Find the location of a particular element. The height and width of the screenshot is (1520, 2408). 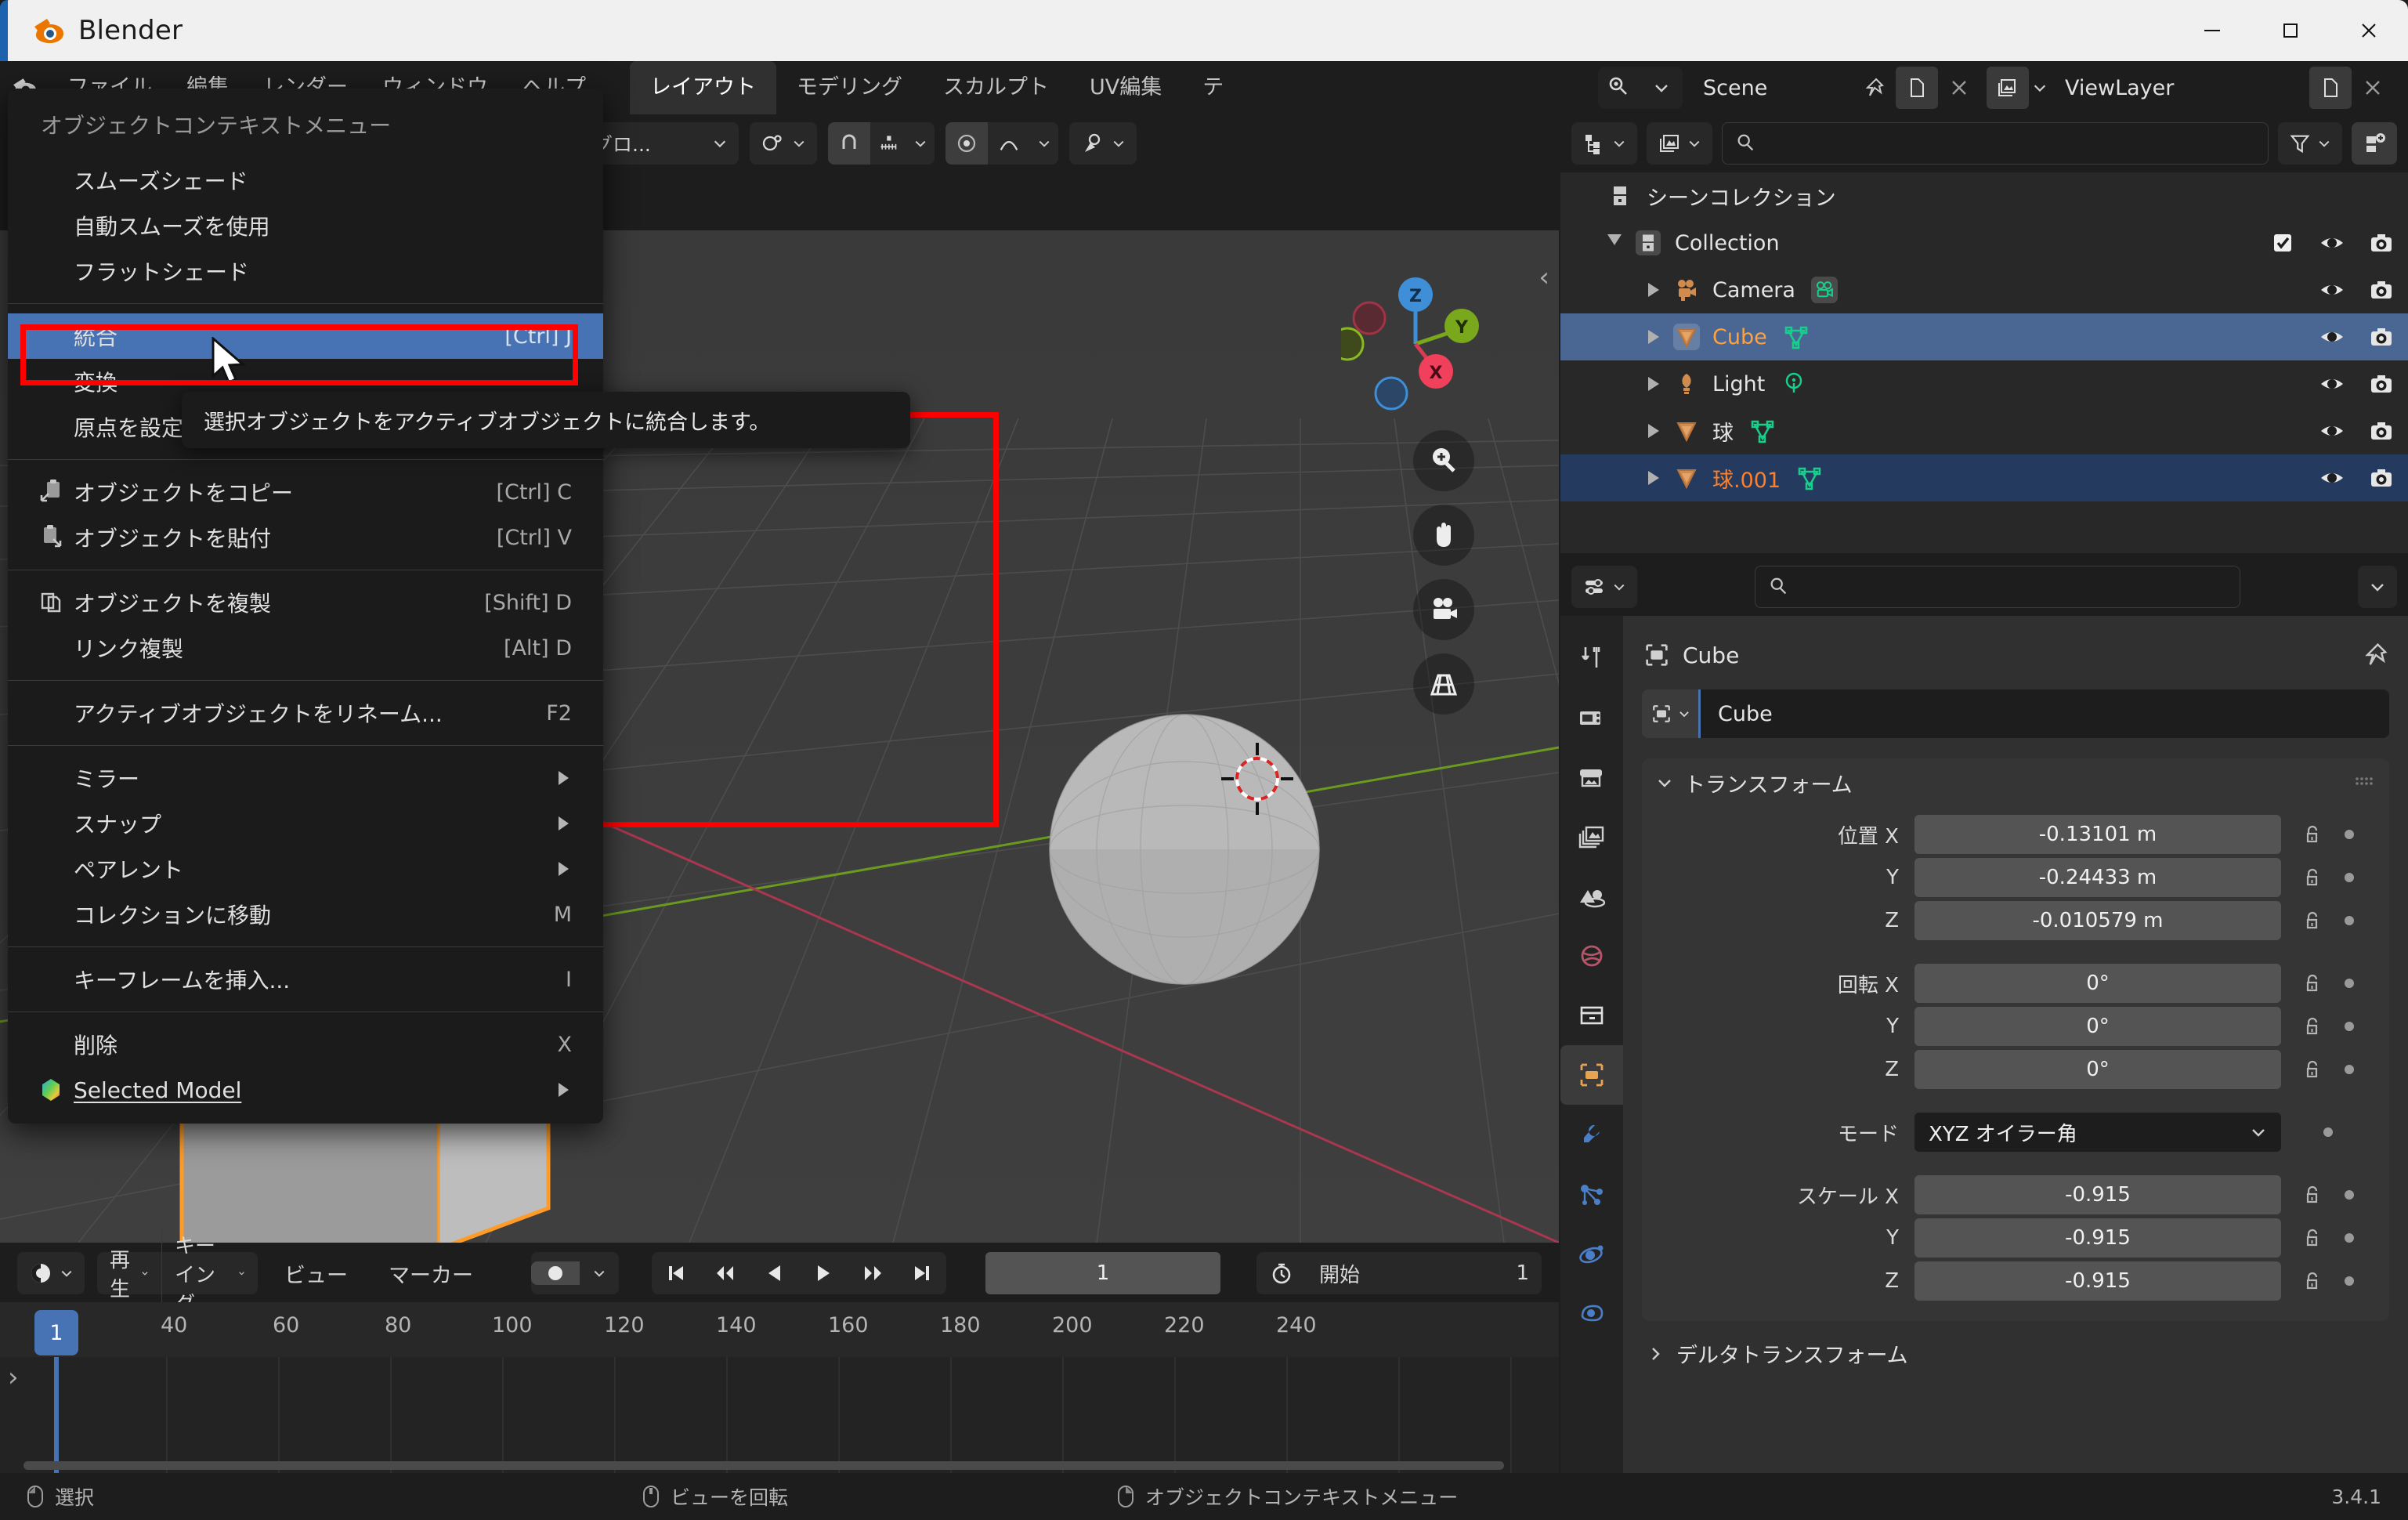

close-button is located at coordinates (2369, 30).